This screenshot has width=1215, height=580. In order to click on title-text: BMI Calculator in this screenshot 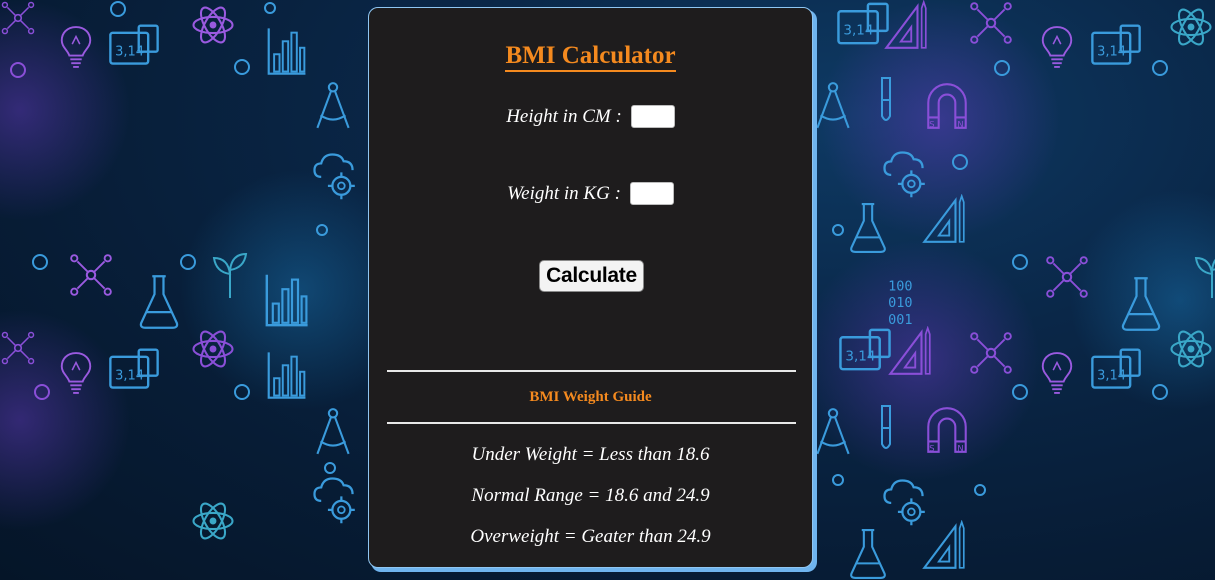, I will do `click(590, 57)`.